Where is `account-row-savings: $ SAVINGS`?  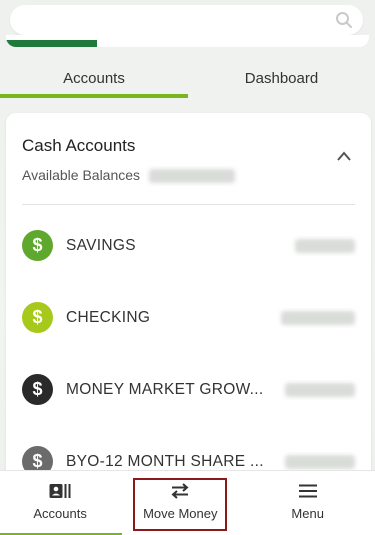 account-row-savings: $ SAVINGS is located at coordinates (188, 246).